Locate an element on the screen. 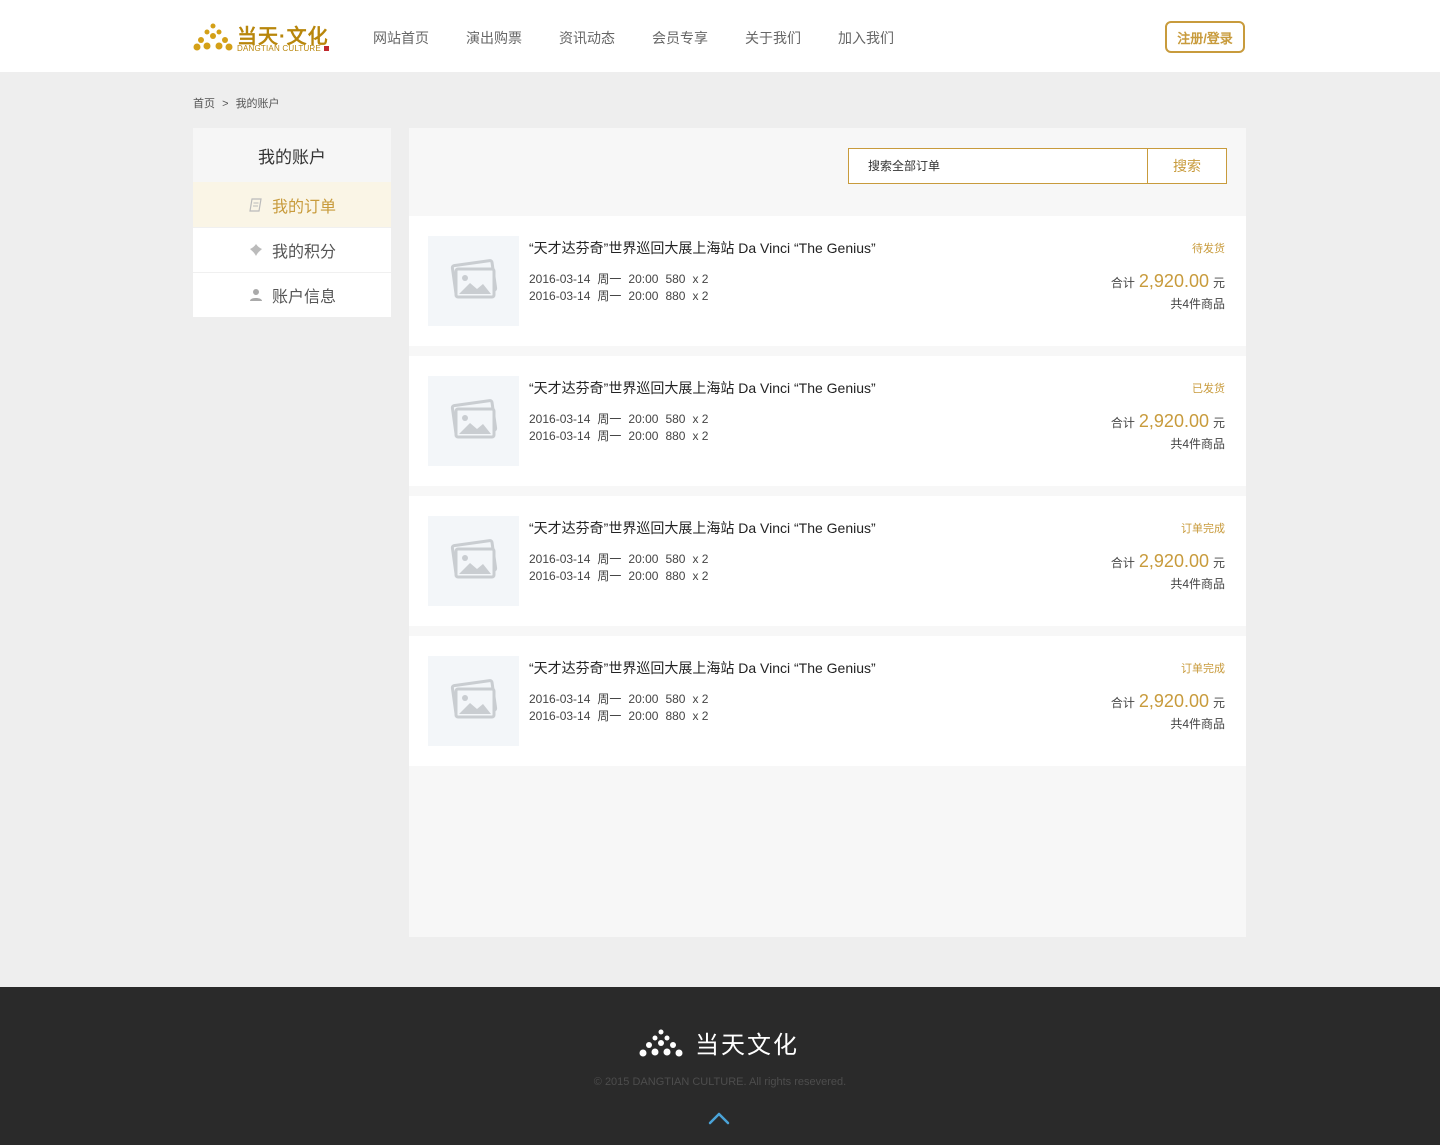 This screenshot has height=1145, width=1440. order-search-bar: 搜索 is located at coordinates (1037, 166).